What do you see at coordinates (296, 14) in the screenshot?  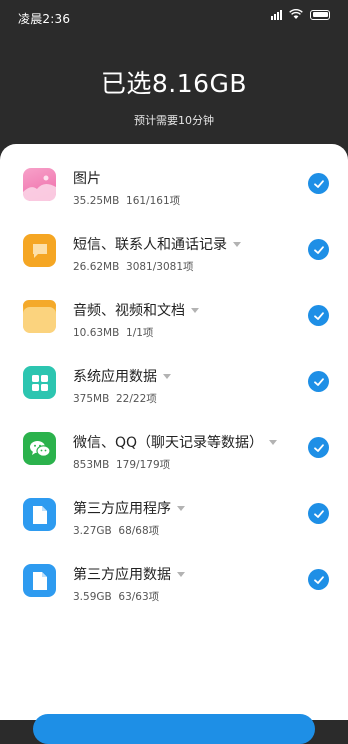 I see `wifi-icon` at bounding box center [296, 14].